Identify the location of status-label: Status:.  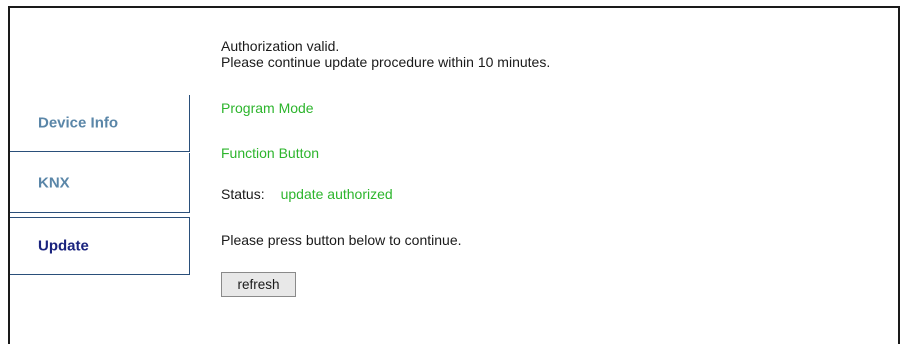
(243, 194).